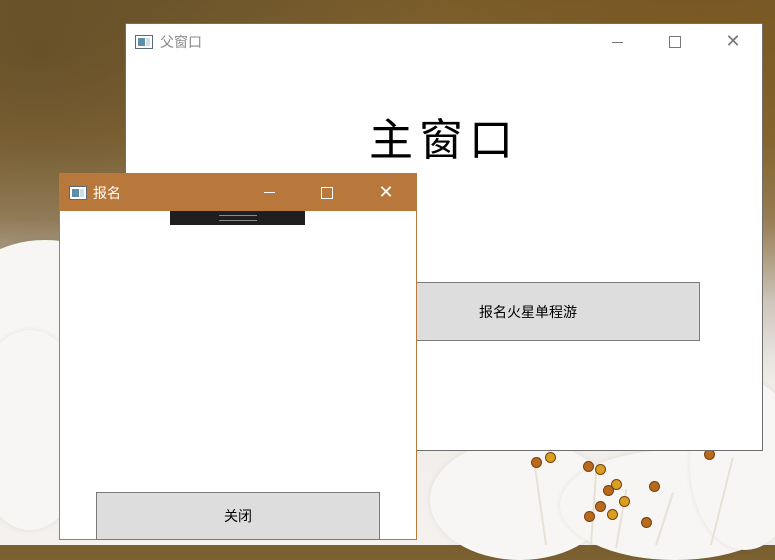 The width and height of the screenshot is (775, 560). What do you see at coordinates (107, 194) in the screenshot?
I see `child-window-title: 报名` at bounding box center [107, 194].